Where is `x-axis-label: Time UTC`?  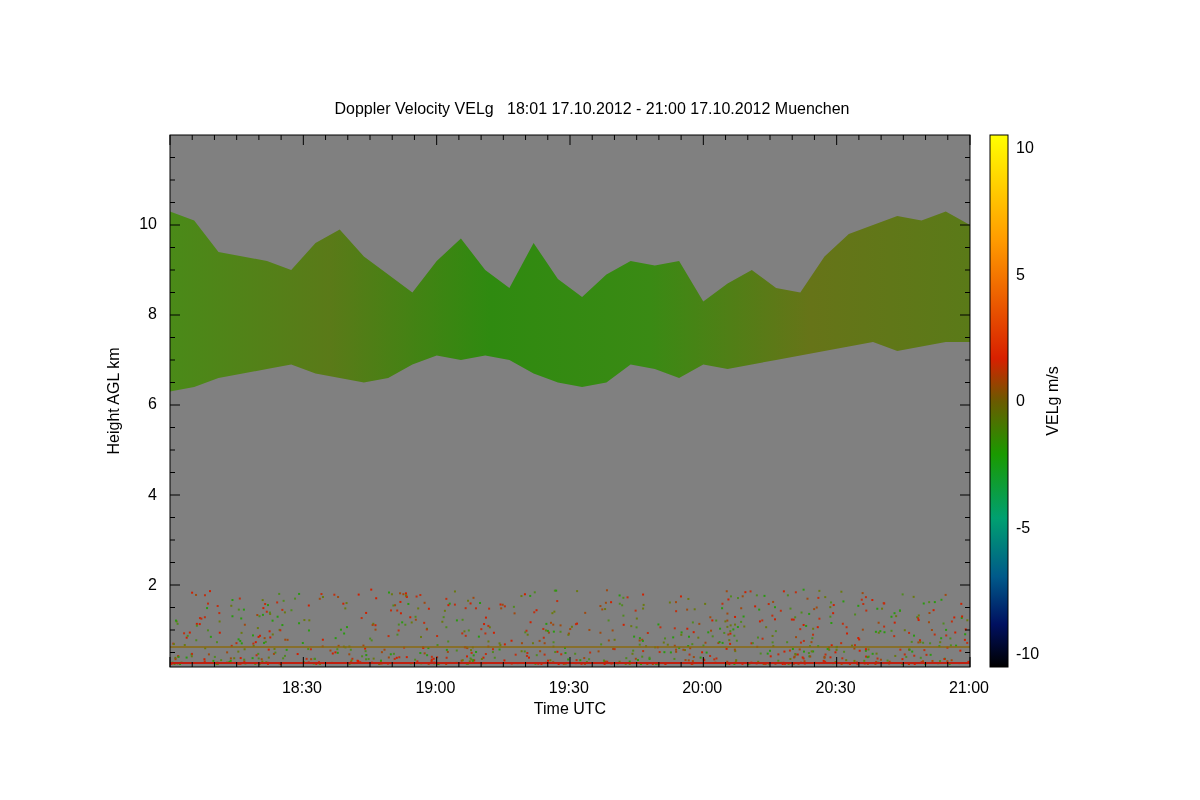 x-axis-label: Time UTC is located at coordinates (570, 708).